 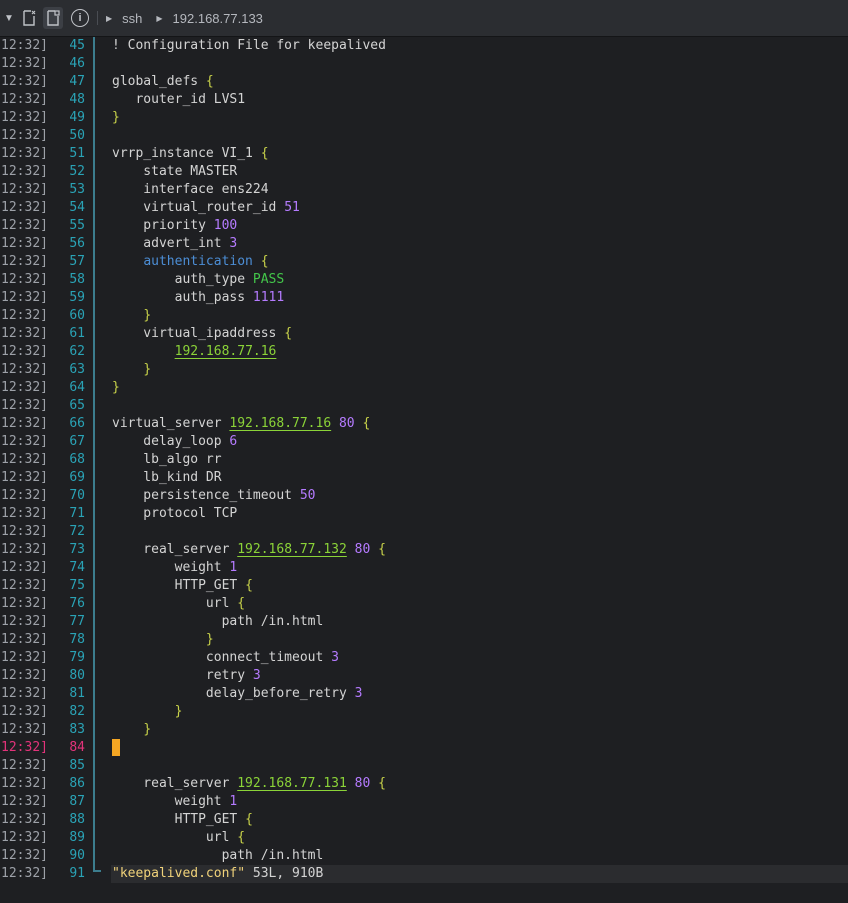 What do you see at coordinates (424, 748) in the screenshot?
I see `editor-line-current: 12:32] 84` at bounding box center [424, 748].